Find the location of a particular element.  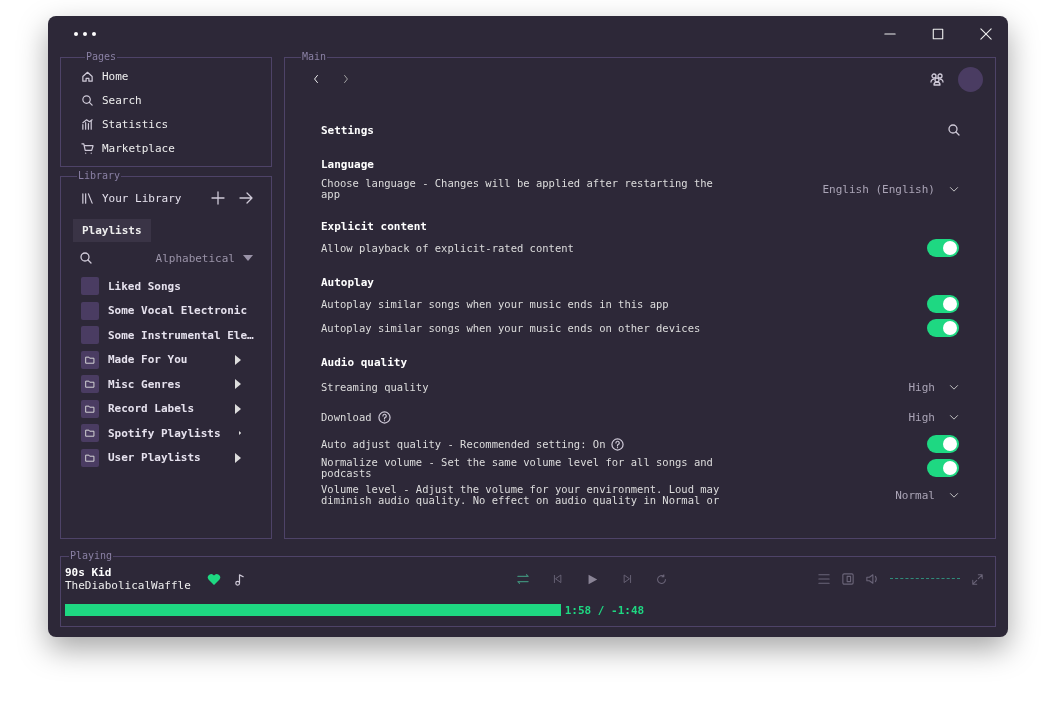

filter-chip: Playlists is located at coordinates (112, 230).